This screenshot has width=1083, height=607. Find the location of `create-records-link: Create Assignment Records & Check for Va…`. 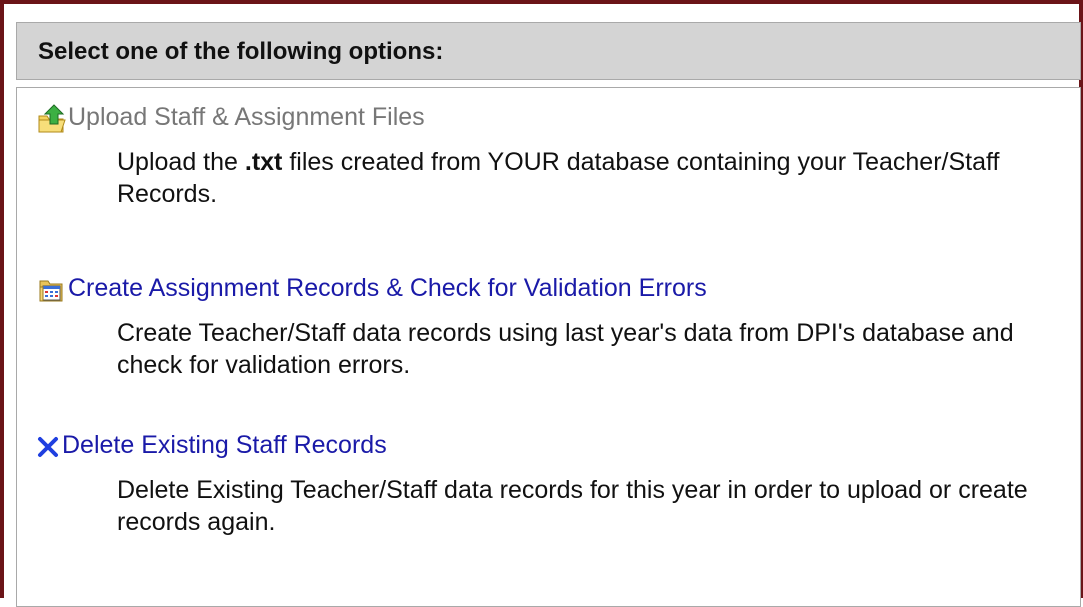

create-records-link: Create Assignment Records & Check for Va… is located at coordinates (502, 288).